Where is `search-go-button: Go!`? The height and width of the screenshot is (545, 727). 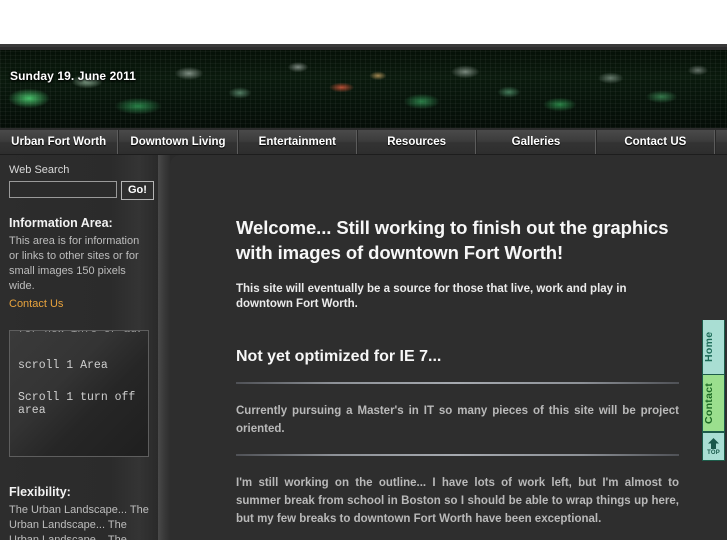 search-go-button: Go! is located at coordinates (137, 190).